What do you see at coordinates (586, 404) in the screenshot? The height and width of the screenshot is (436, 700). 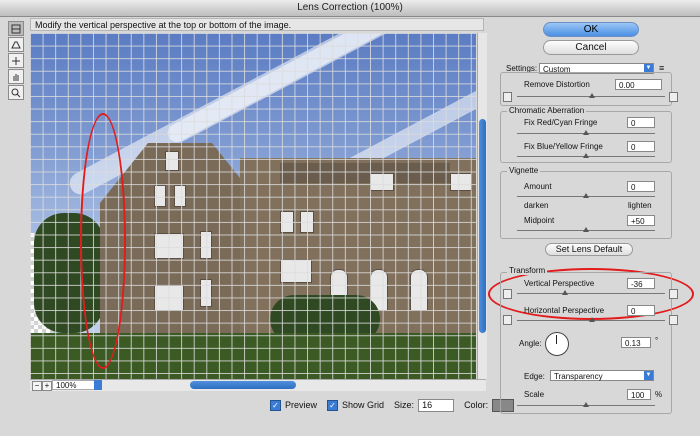 I see `scale-knob` at bounding box center [586, 404].